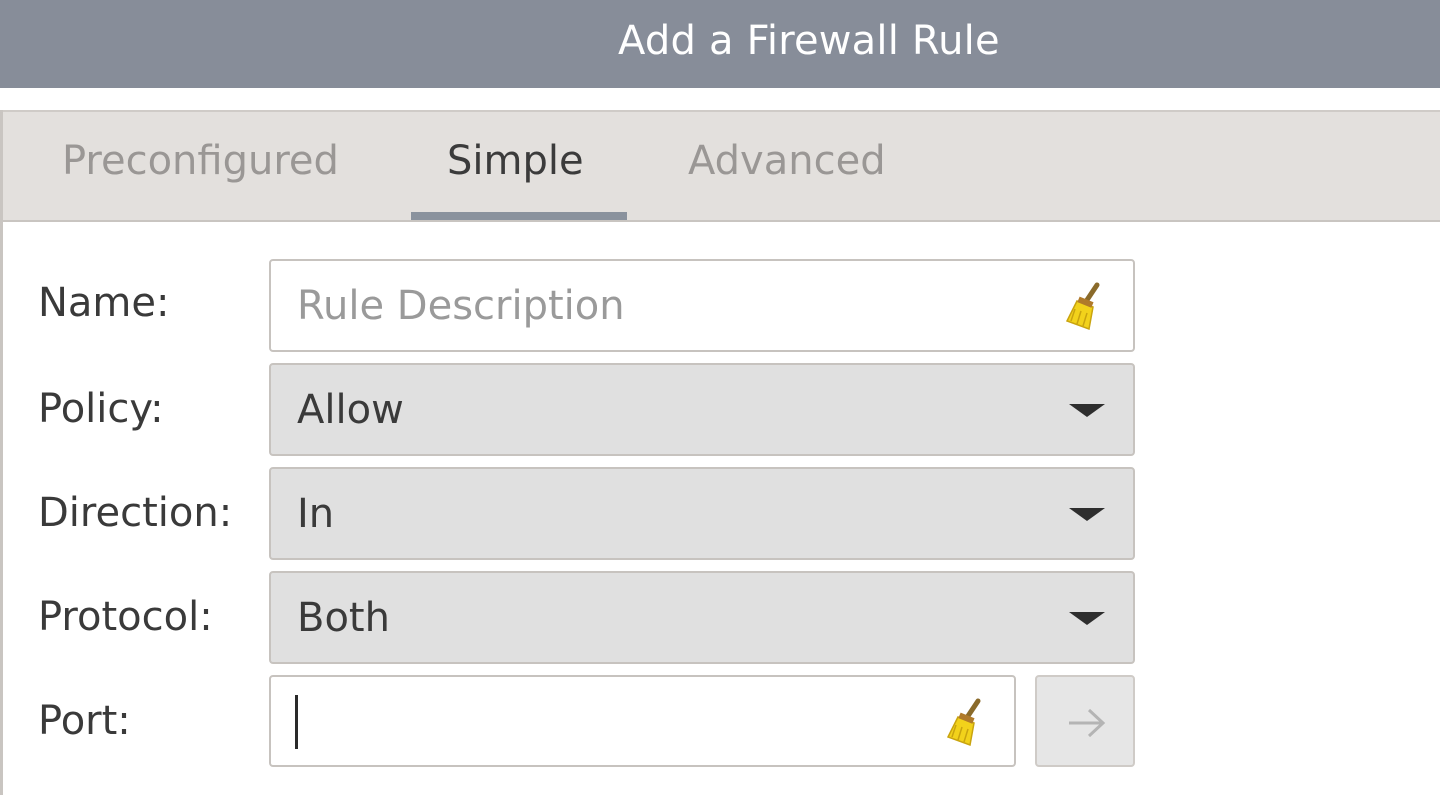  I want to click on protocol-selected-value: Both, so click(343, 618).